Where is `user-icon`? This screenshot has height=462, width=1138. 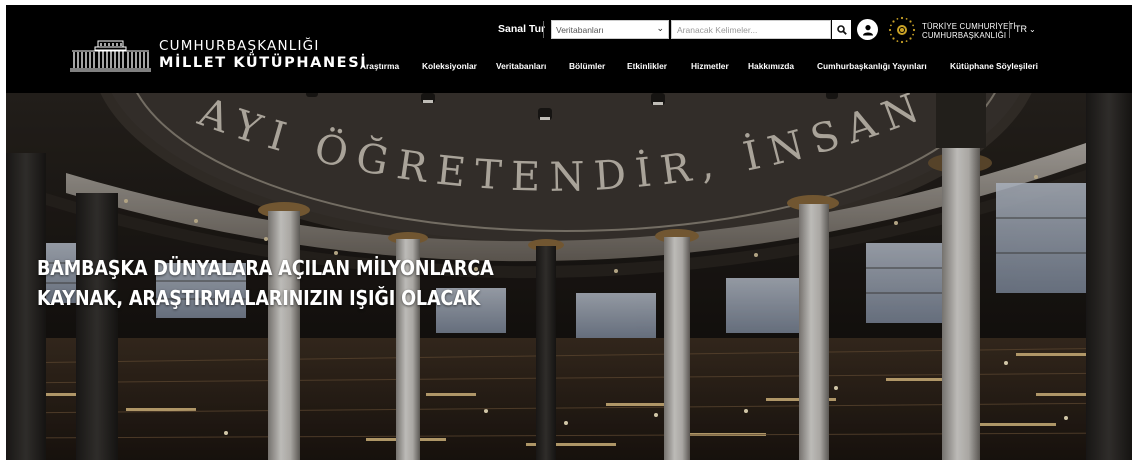
user-icon is located at coordinates (867, 29).